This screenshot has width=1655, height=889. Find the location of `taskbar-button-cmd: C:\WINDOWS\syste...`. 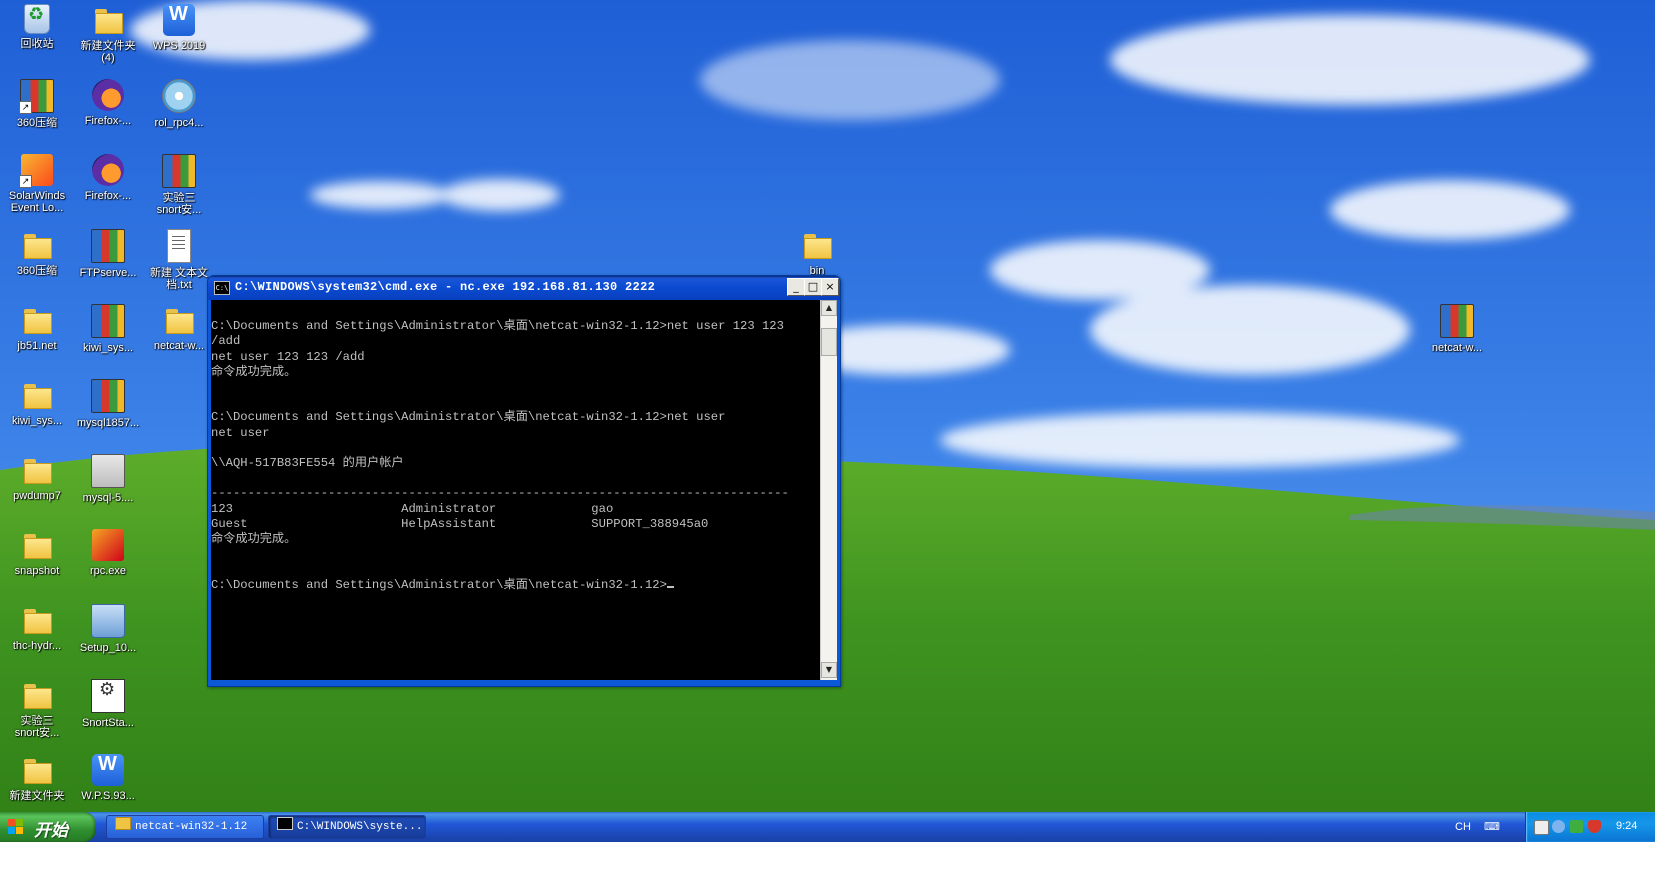

taskbar-button-cmd: C:\WINDOWS\syste... is located at coordinates (347, 827).